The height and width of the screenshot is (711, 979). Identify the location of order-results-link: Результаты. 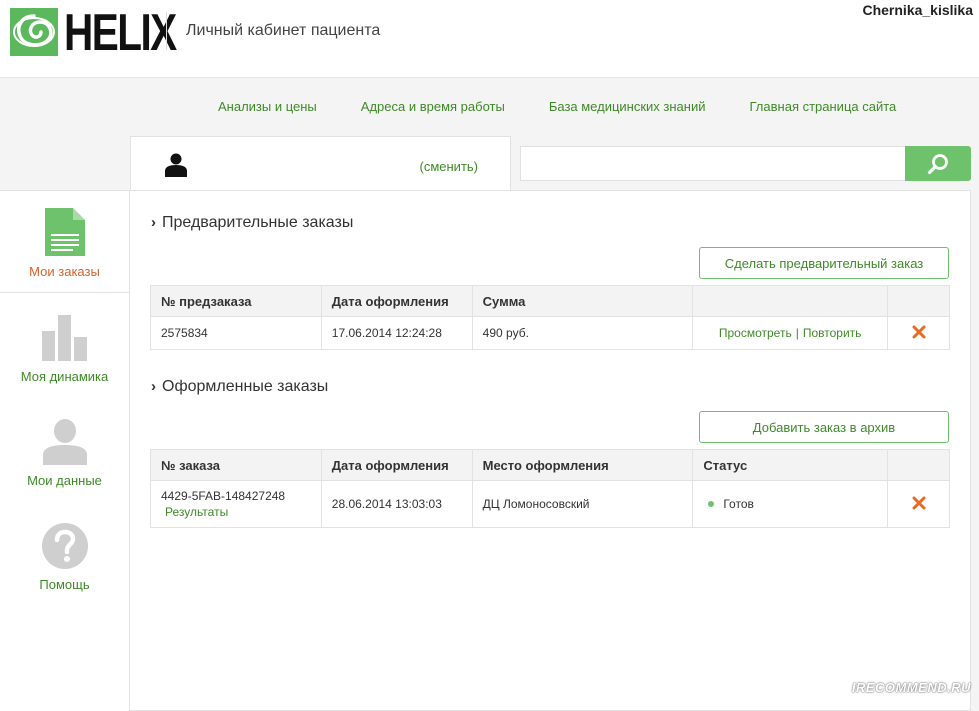
(236, 512).